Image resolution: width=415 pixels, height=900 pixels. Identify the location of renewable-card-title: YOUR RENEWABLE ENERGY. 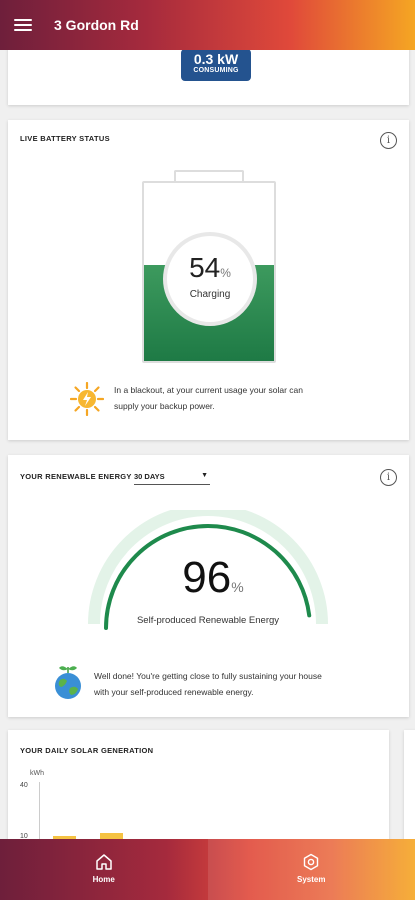
(76, 476).